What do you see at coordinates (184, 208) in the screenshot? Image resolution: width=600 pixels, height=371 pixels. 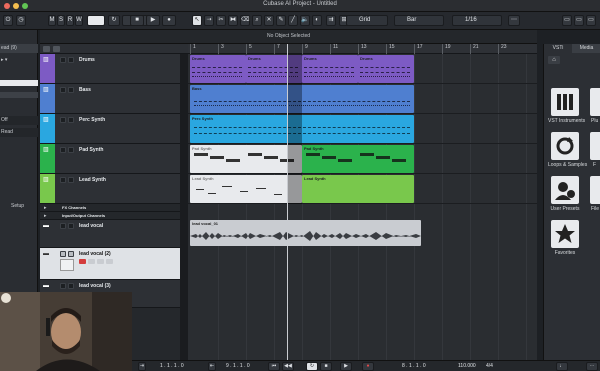 I see `track-list-scrollbar` at bounding box center [184, 208].